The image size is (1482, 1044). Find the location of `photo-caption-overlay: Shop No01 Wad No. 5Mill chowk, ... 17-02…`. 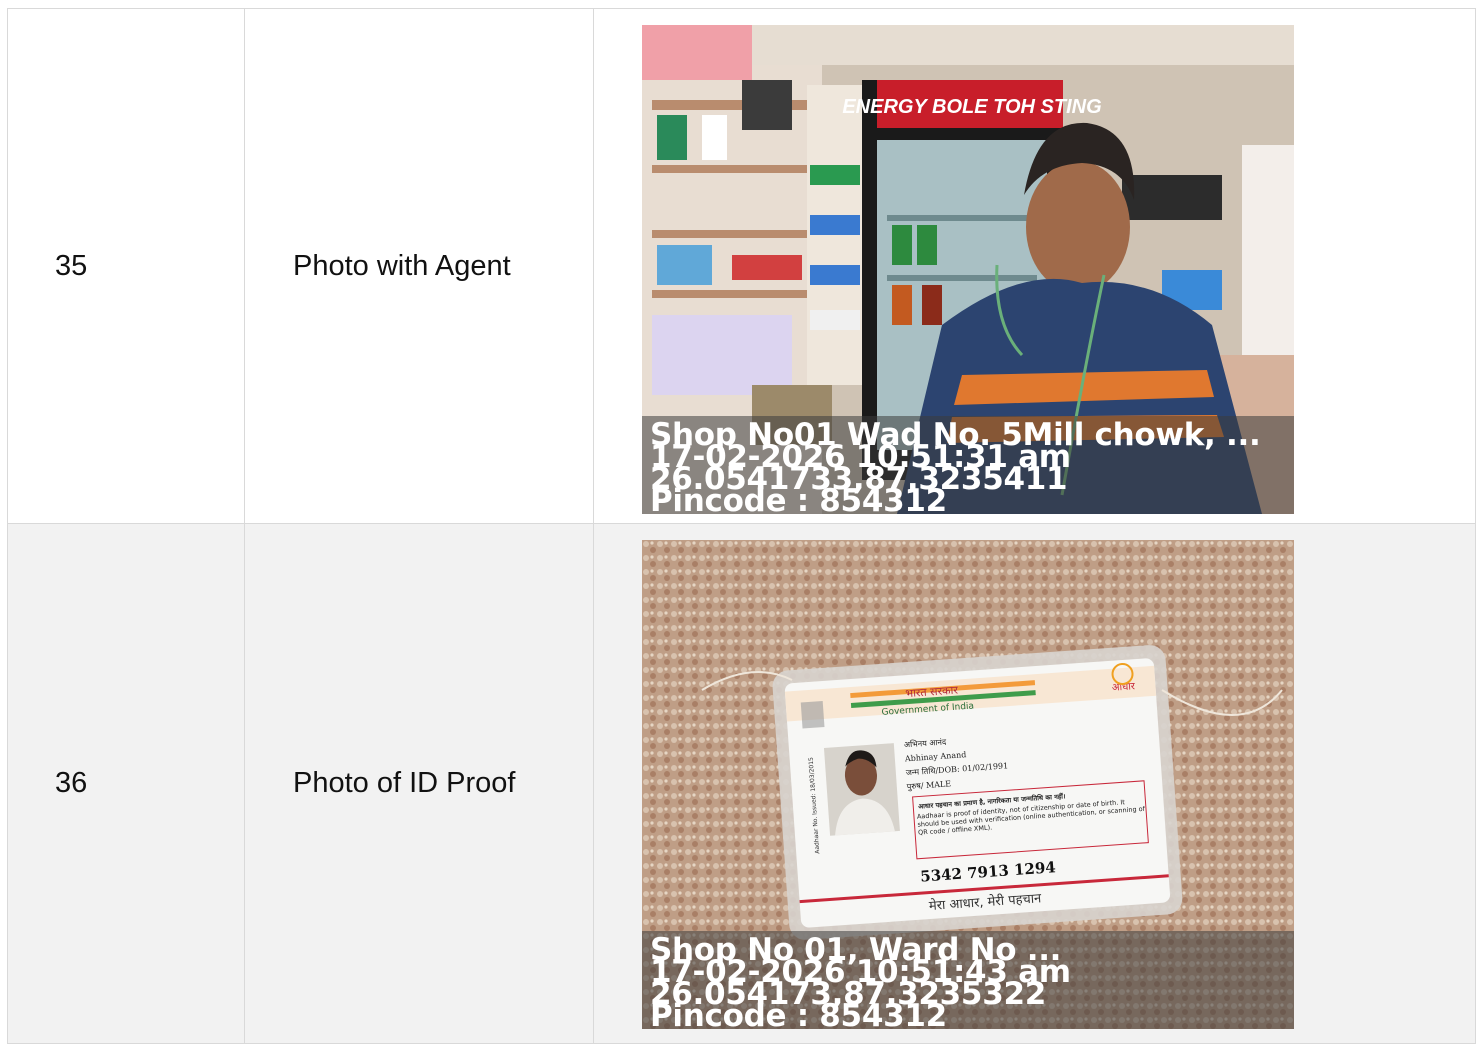

photo-caption-overlay: Shop No01 Wad No. 5Mill chowk, ... 17-02… is located at coordinates (968, 465).